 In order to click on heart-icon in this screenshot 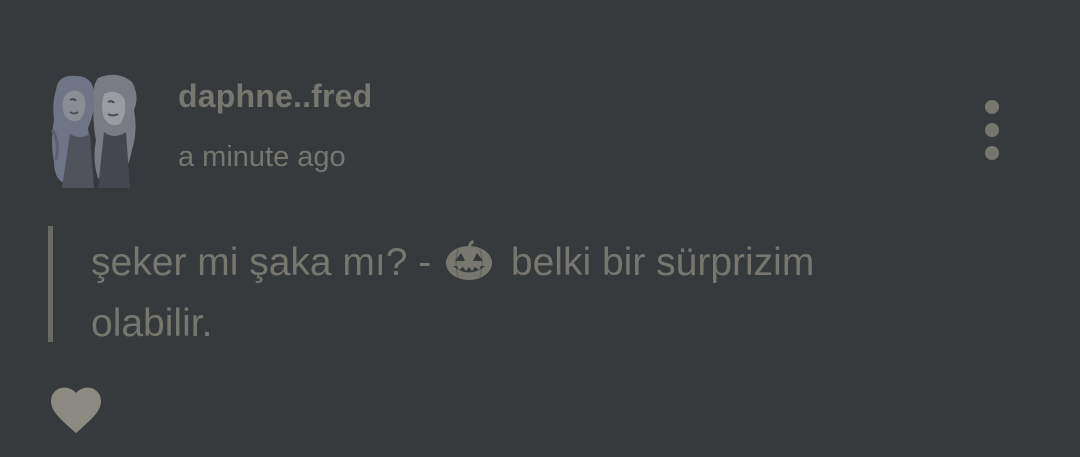, I will do `click(76, 410)`.